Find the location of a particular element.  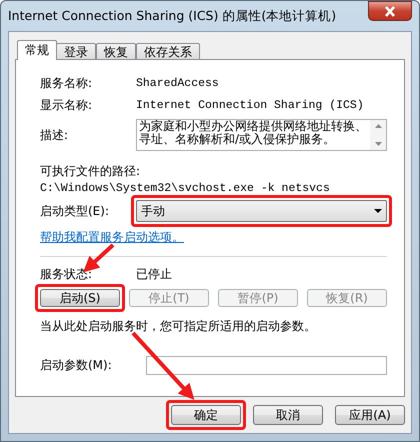

dropdown-arrow-icon is located at coordinates (378, 211).